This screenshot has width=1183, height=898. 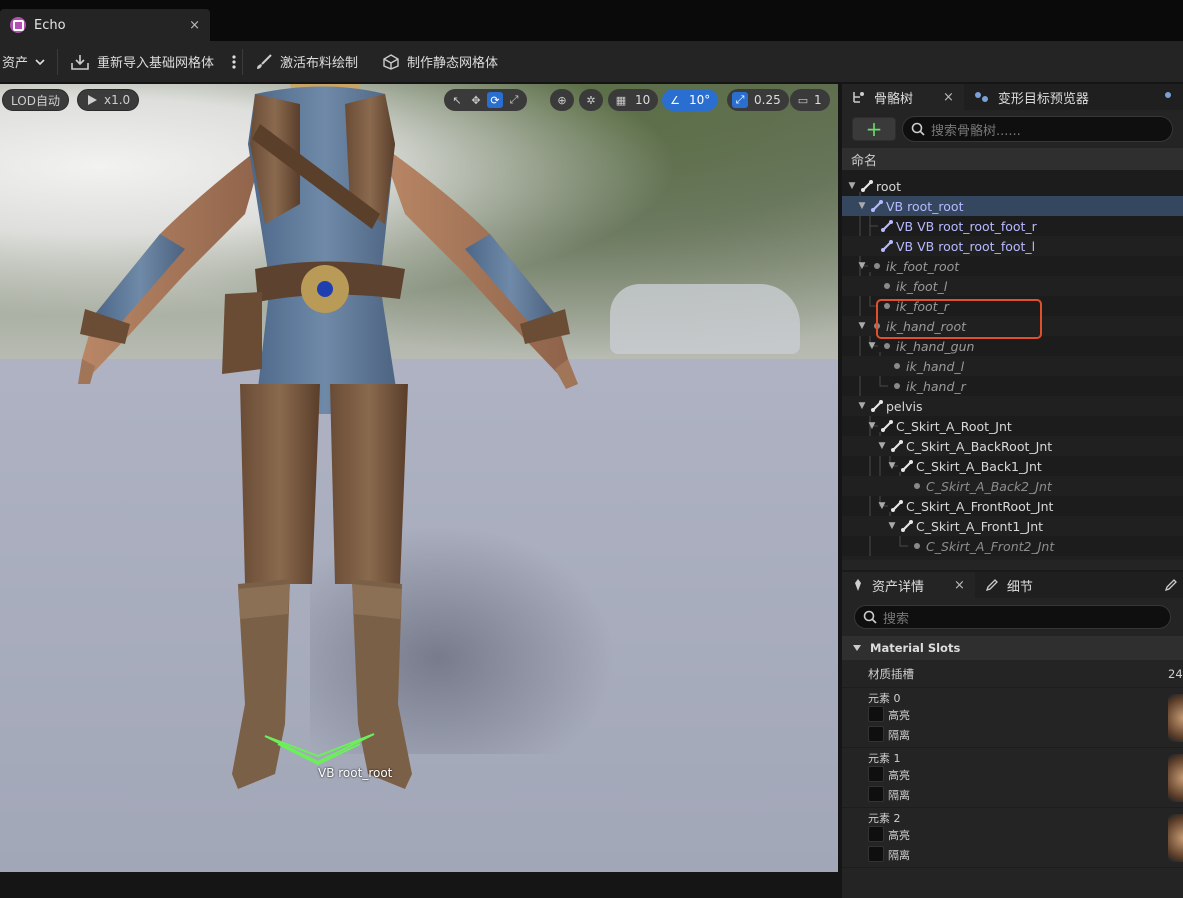 What do you see at coordinates (959, 585) in the screenshot?
I see `close-asset-details-button: ×` at bounding box center [959, 585].